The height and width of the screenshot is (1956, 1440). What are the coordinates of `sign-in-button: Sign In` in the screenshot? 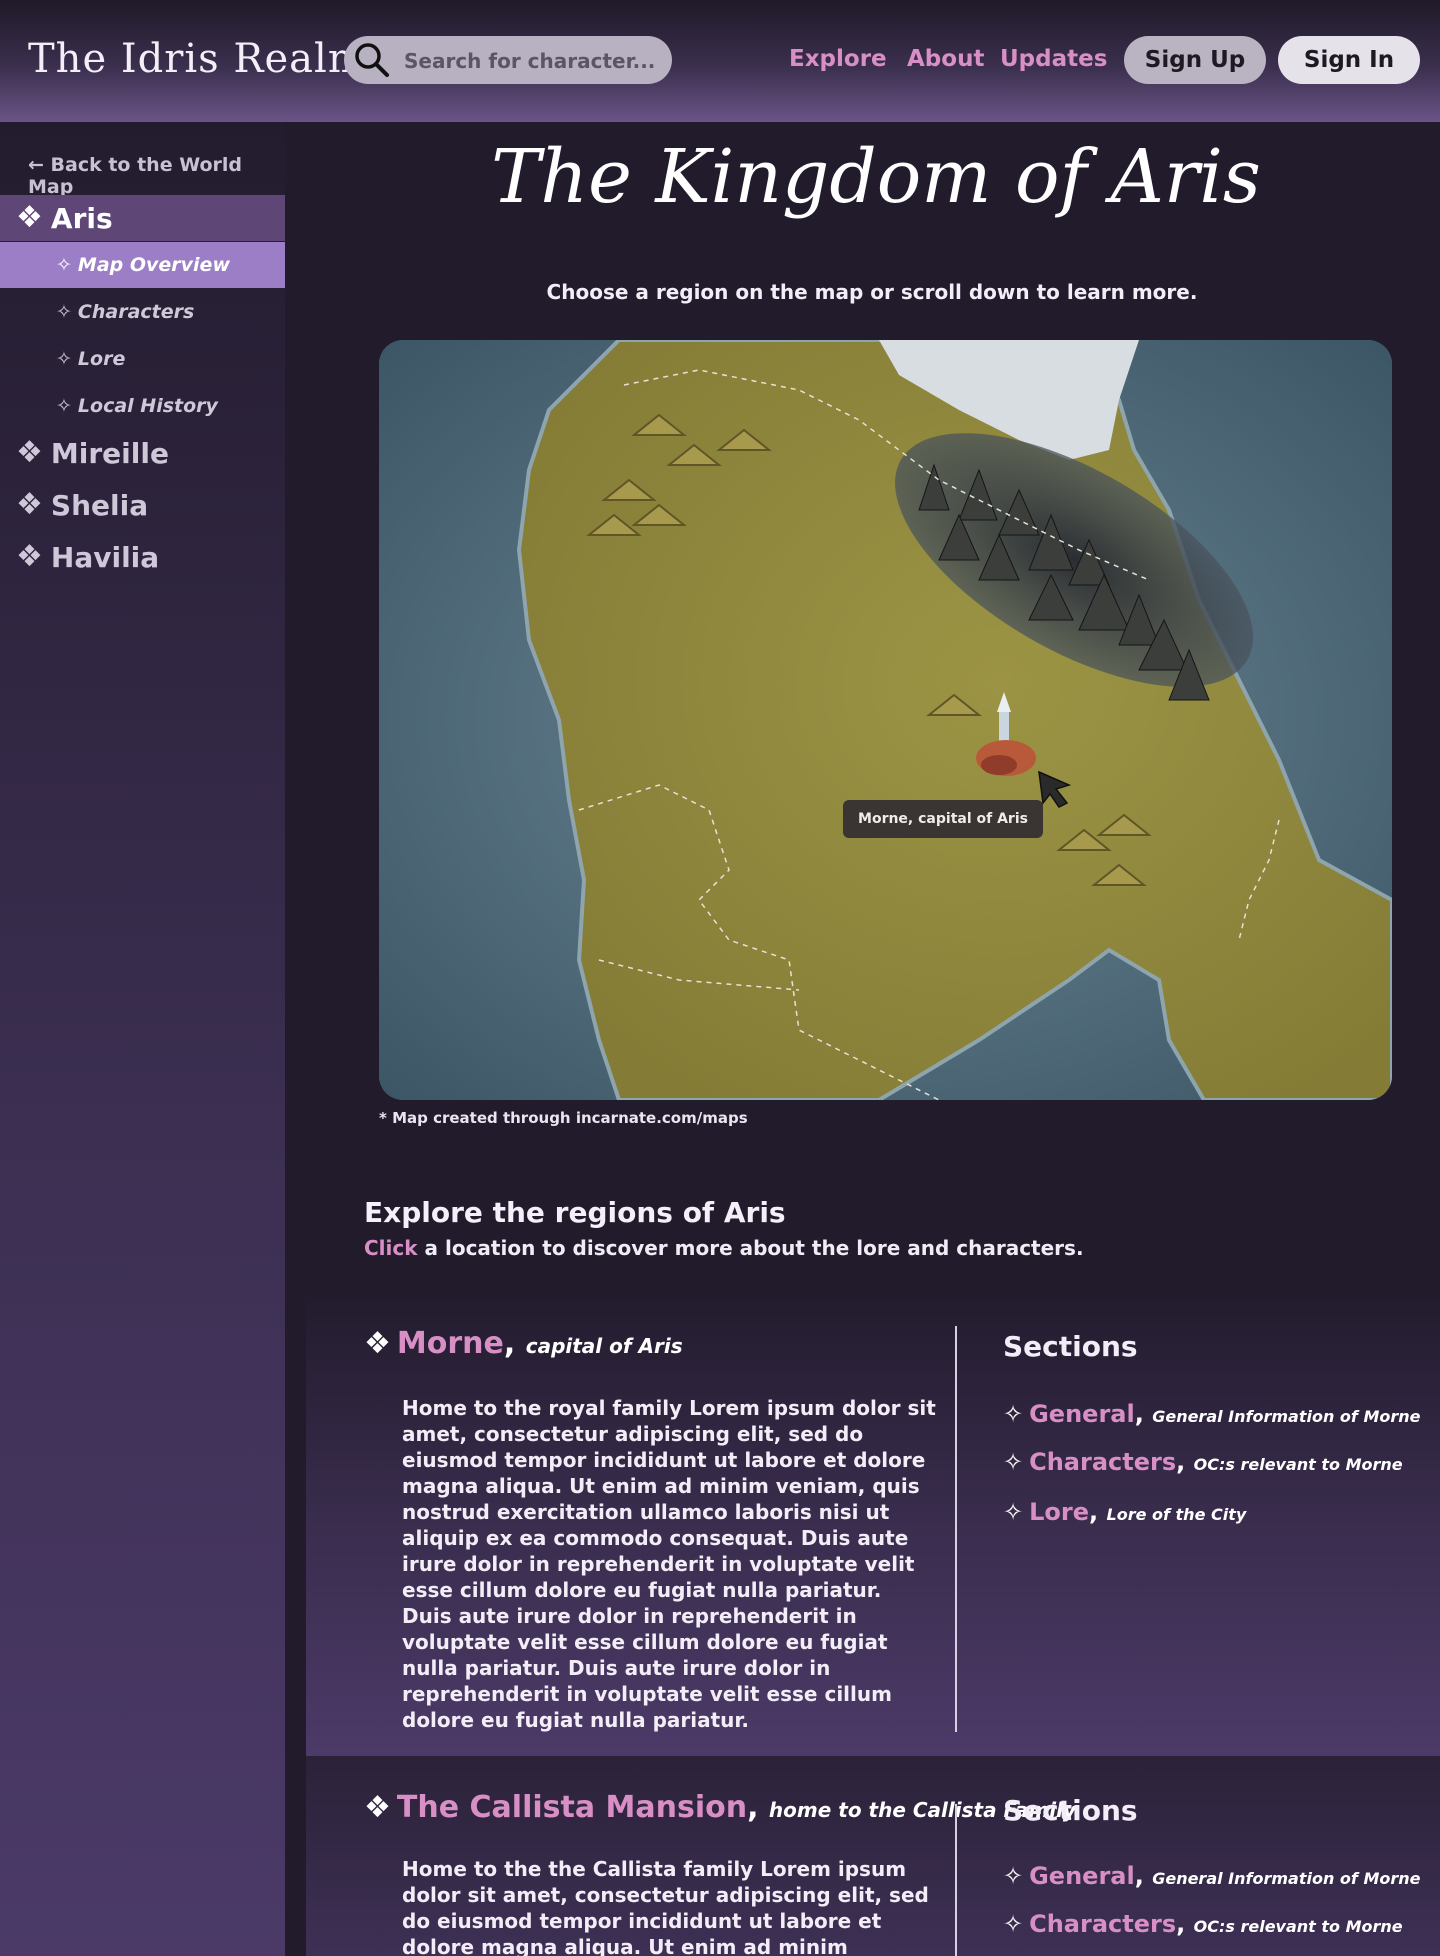 It's located at (1349, 60).